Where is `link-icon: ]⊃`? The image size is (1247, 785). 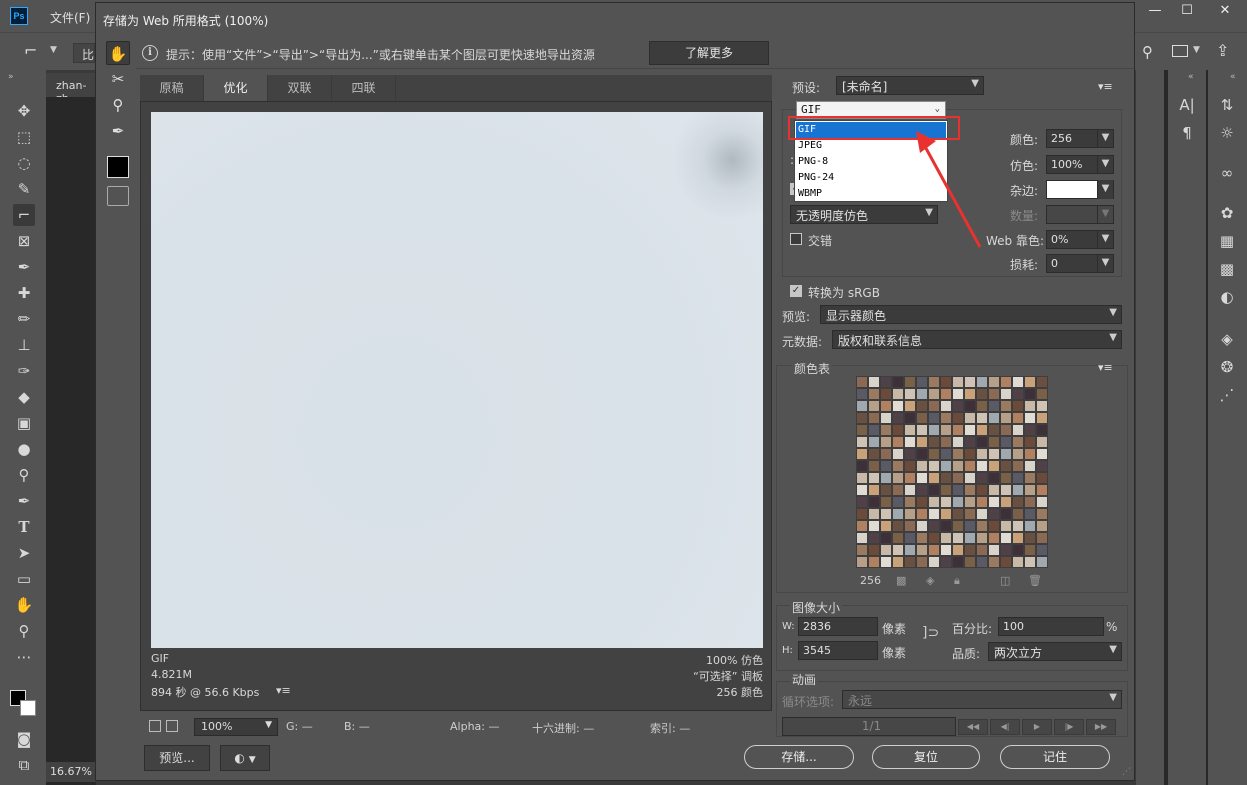 link-icon: ]⊃ is located at coordinates (930, 633).